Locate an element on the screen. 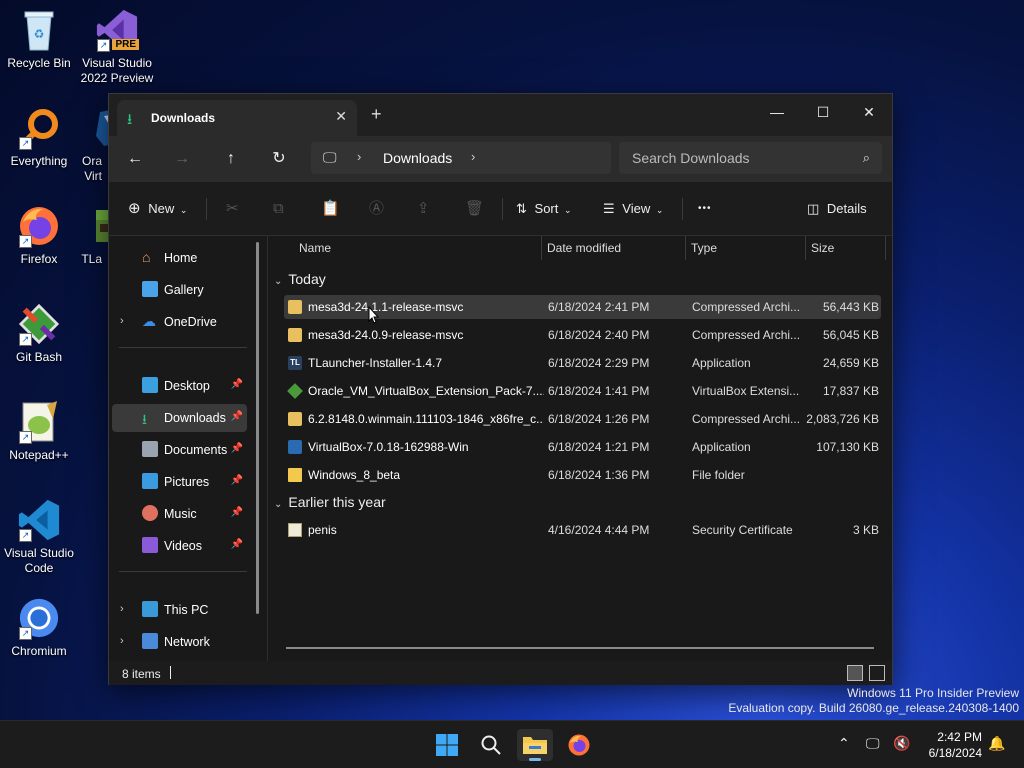 Image resolution: width=1024 pixels, height=768 pixels. search-button is located at coordinates (491, 745).